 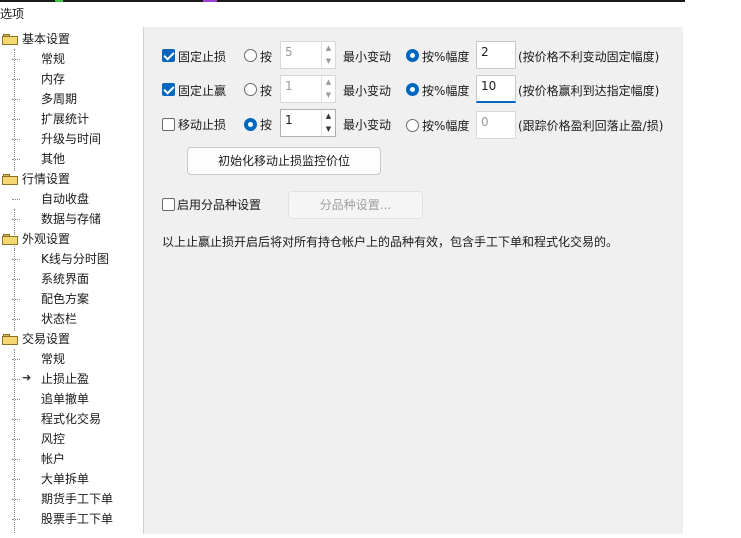 I want to click on tree-item-account: 帐户, so click(x=53, y=459).